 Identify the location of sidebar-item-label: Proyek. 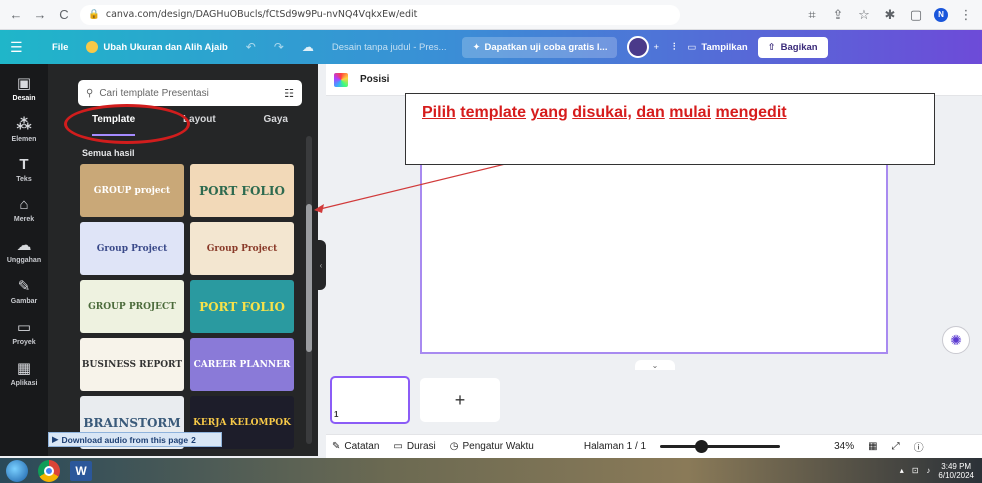
(24, 342).